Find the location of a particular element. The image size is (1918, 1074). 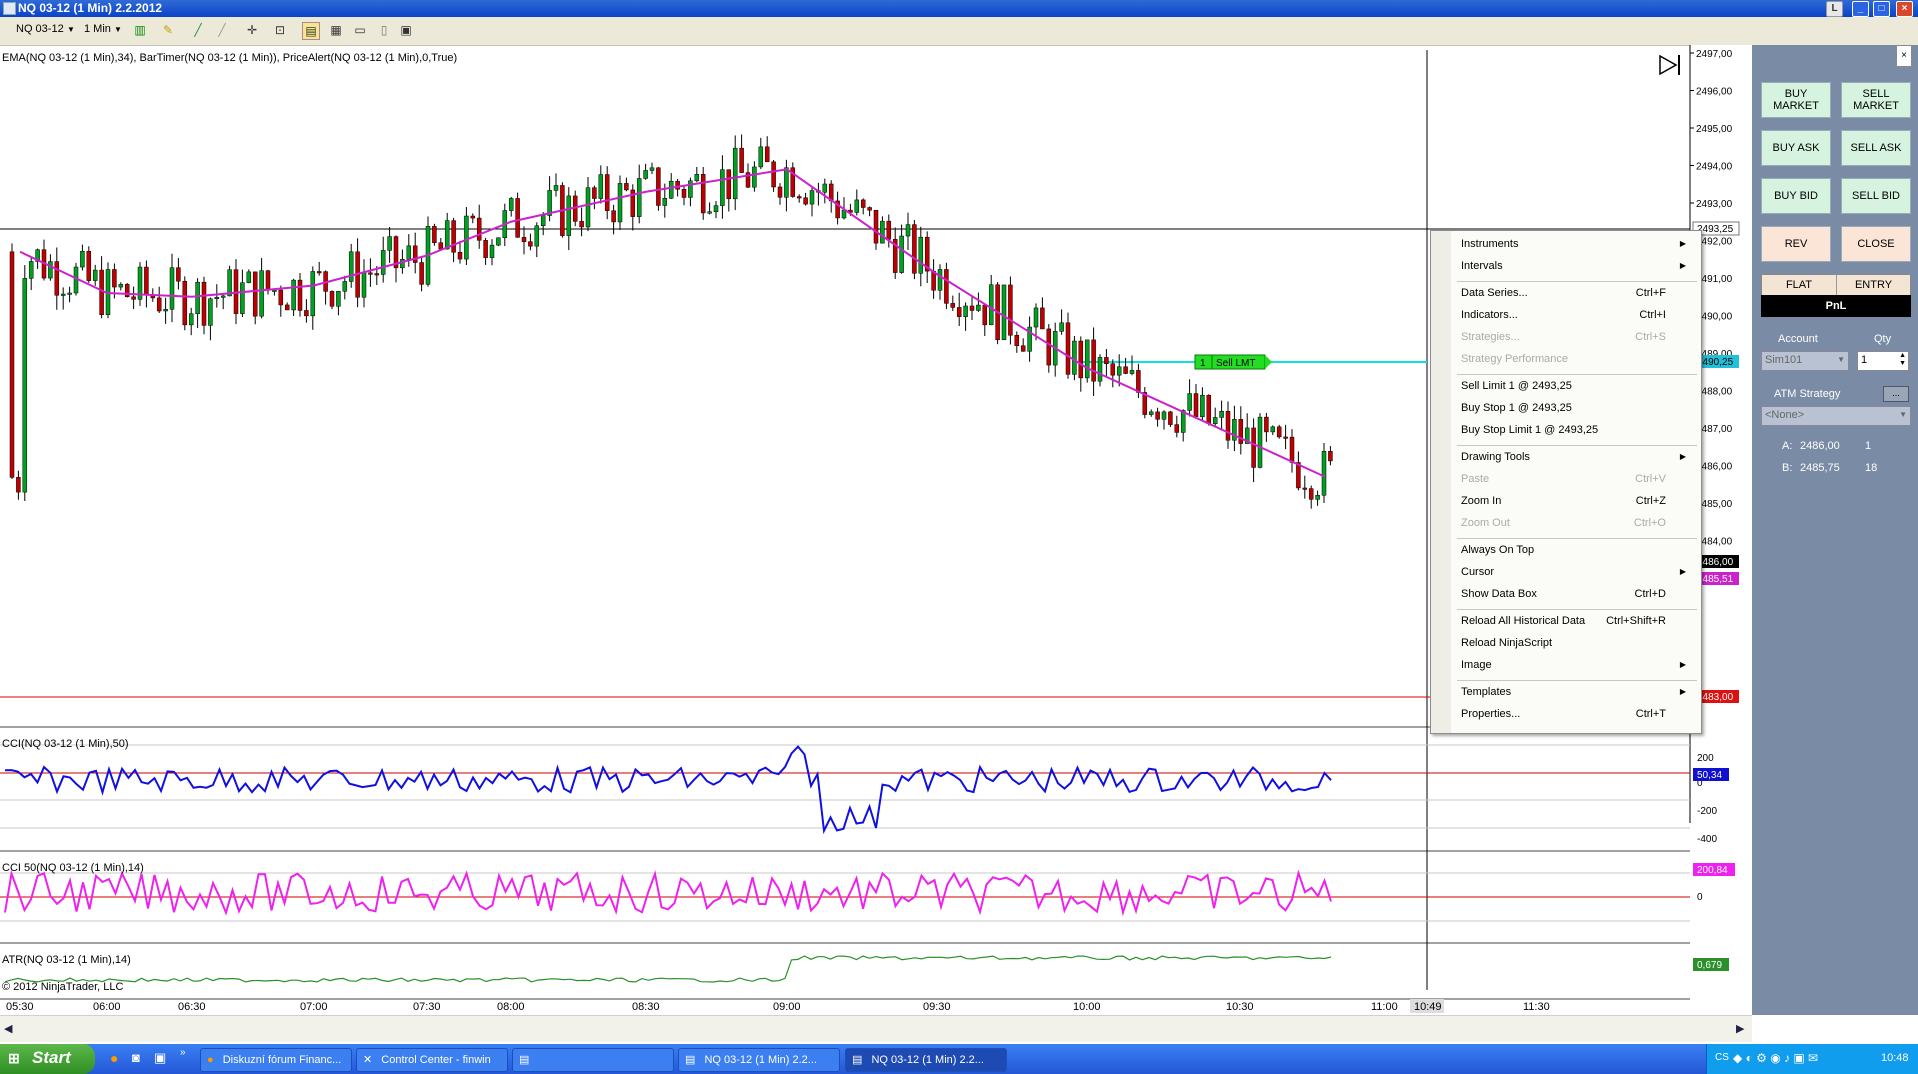

reverse-button: REV is located at coordinates (1796, 244).